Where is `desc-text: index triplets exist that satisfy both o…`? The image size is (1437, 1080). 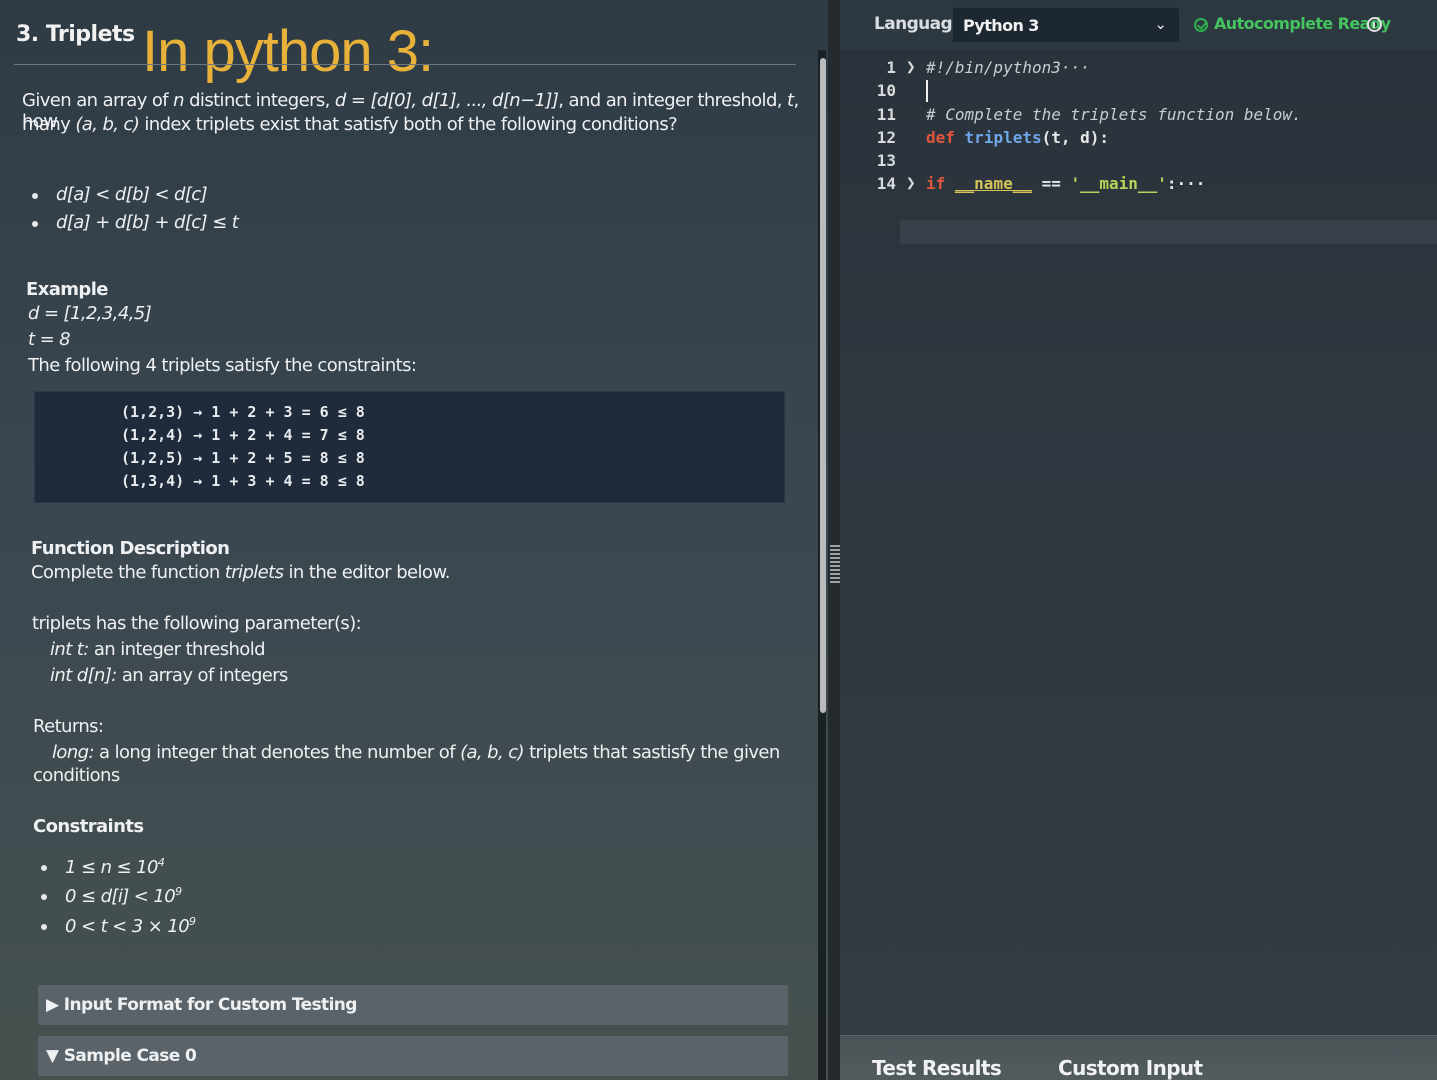 desc-text: index triplets exist that satisfy both o… is located at coordinates (408, 124).